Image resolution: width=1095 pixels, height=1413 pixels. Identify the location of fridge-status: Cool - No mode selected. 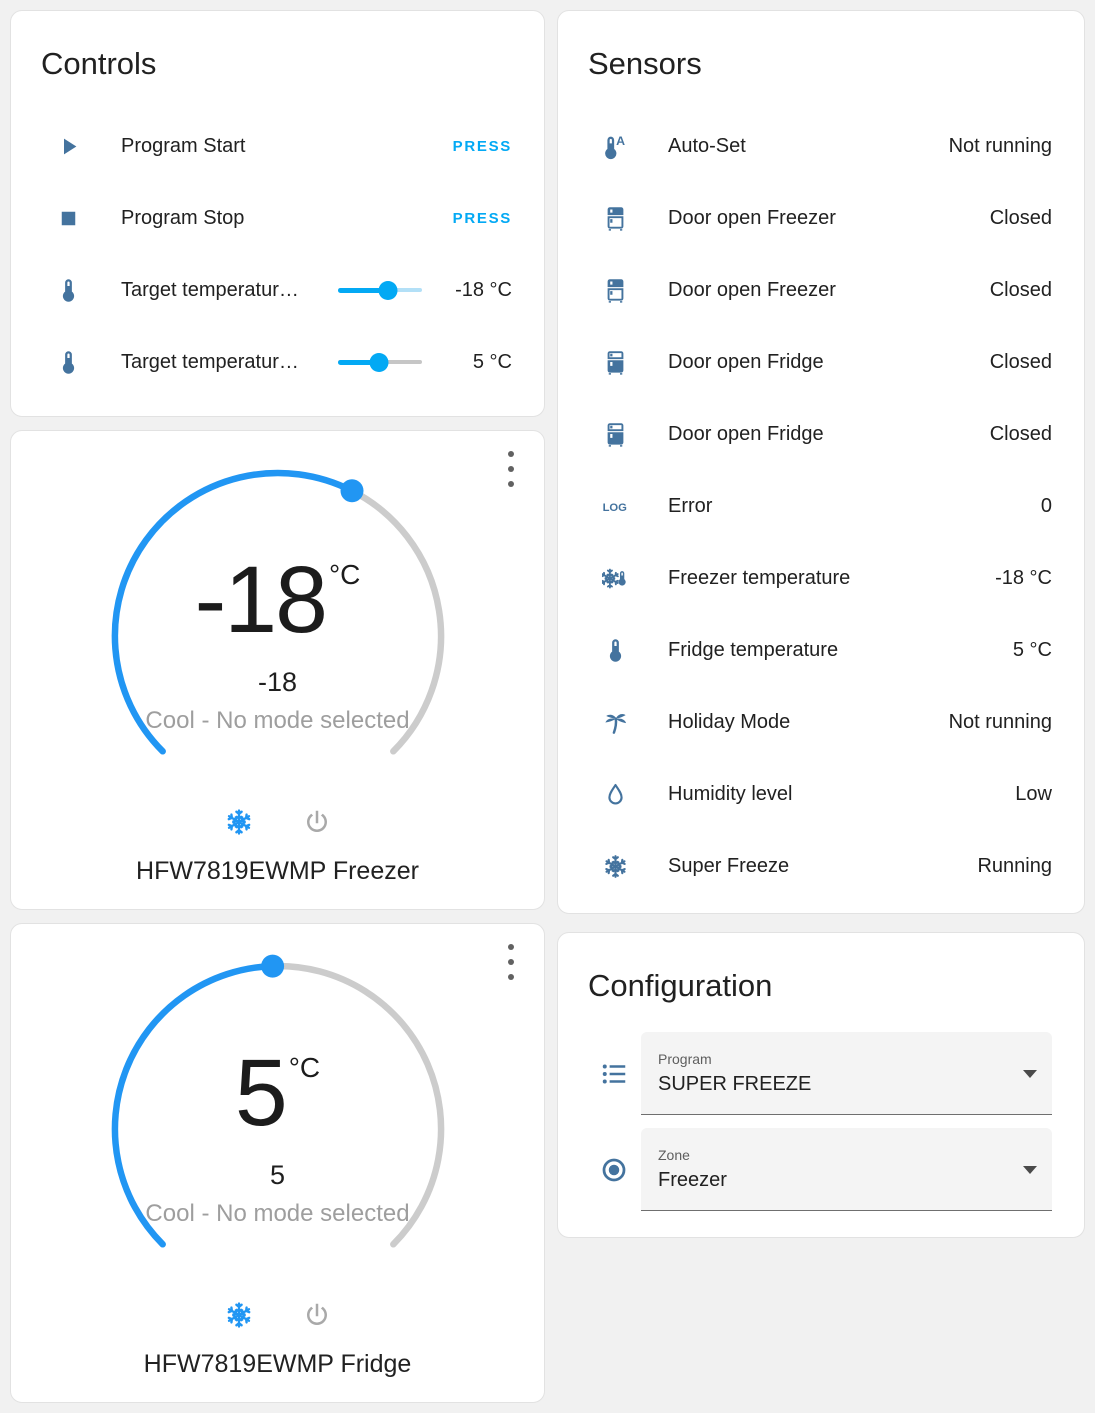
(277, 1214).